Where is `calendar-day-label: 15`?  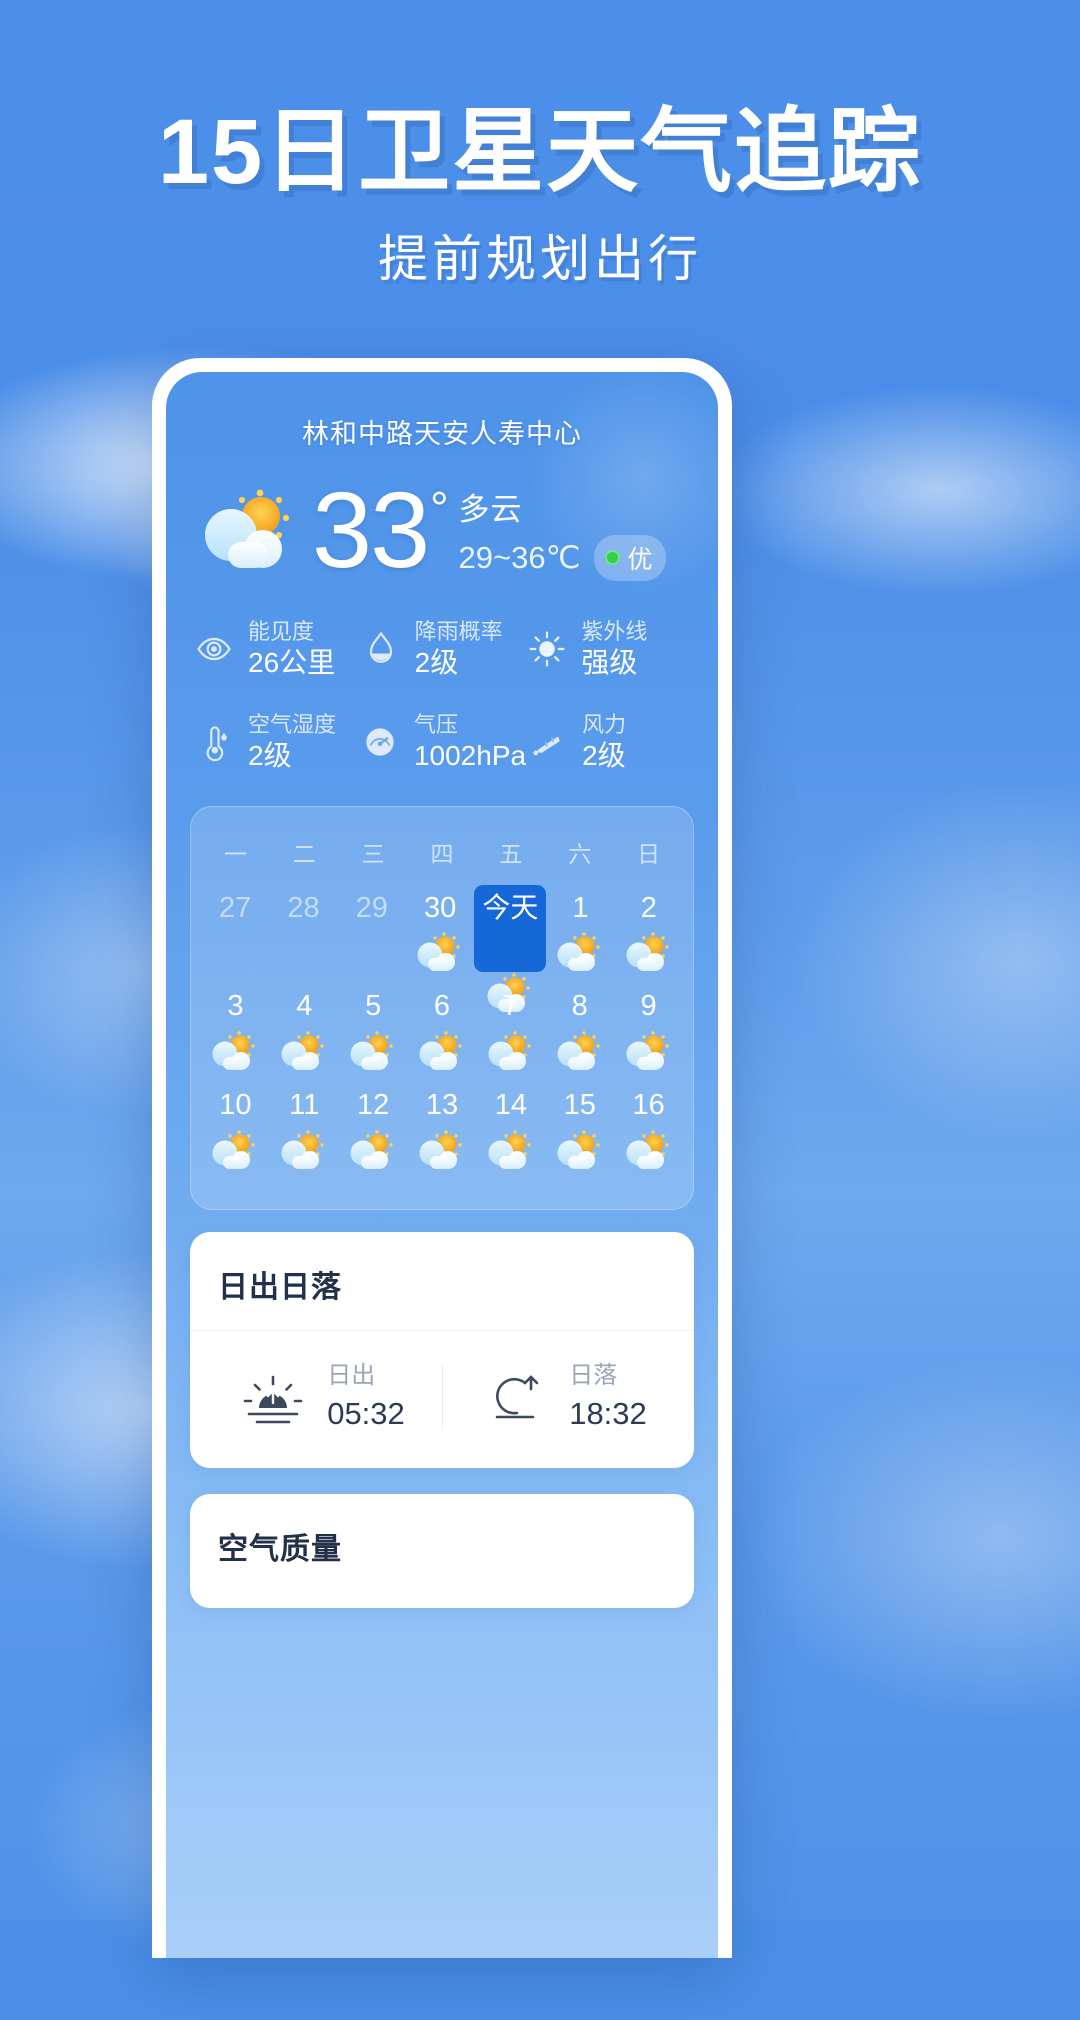 calendar-day-label: 15 is located at coordinates (579, 1105).